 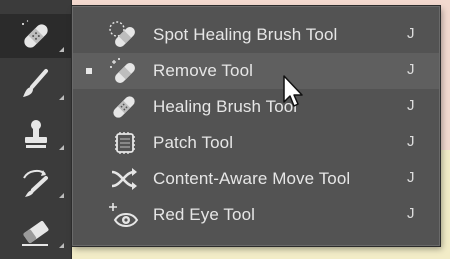 I want to click on spot-healing-tool-button, so click(x=36, y=36).